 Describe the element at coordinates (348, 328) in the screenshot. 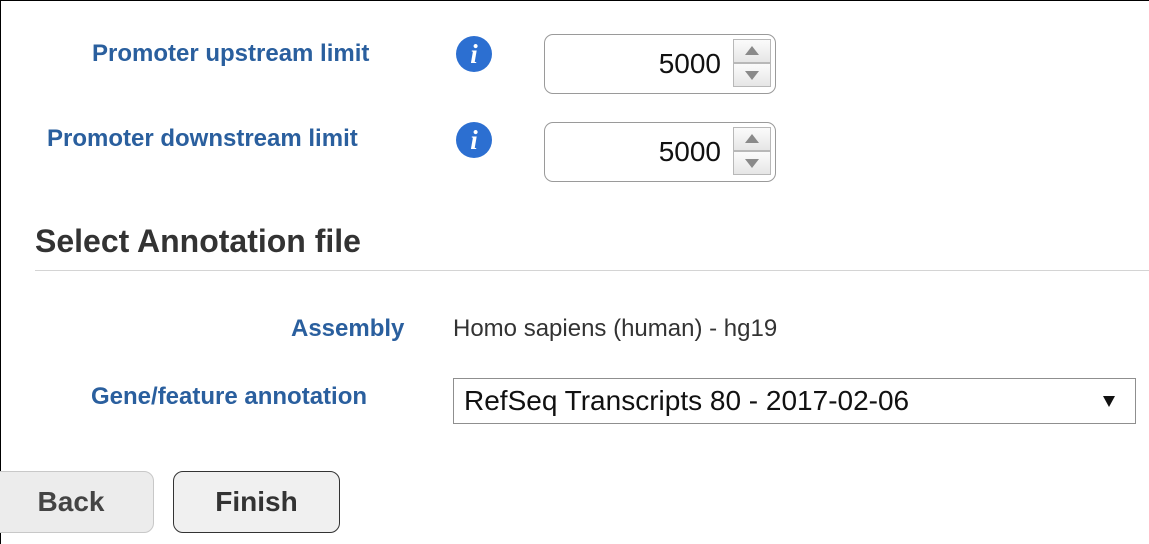

I see `assembly-label: Assembly` at that location.